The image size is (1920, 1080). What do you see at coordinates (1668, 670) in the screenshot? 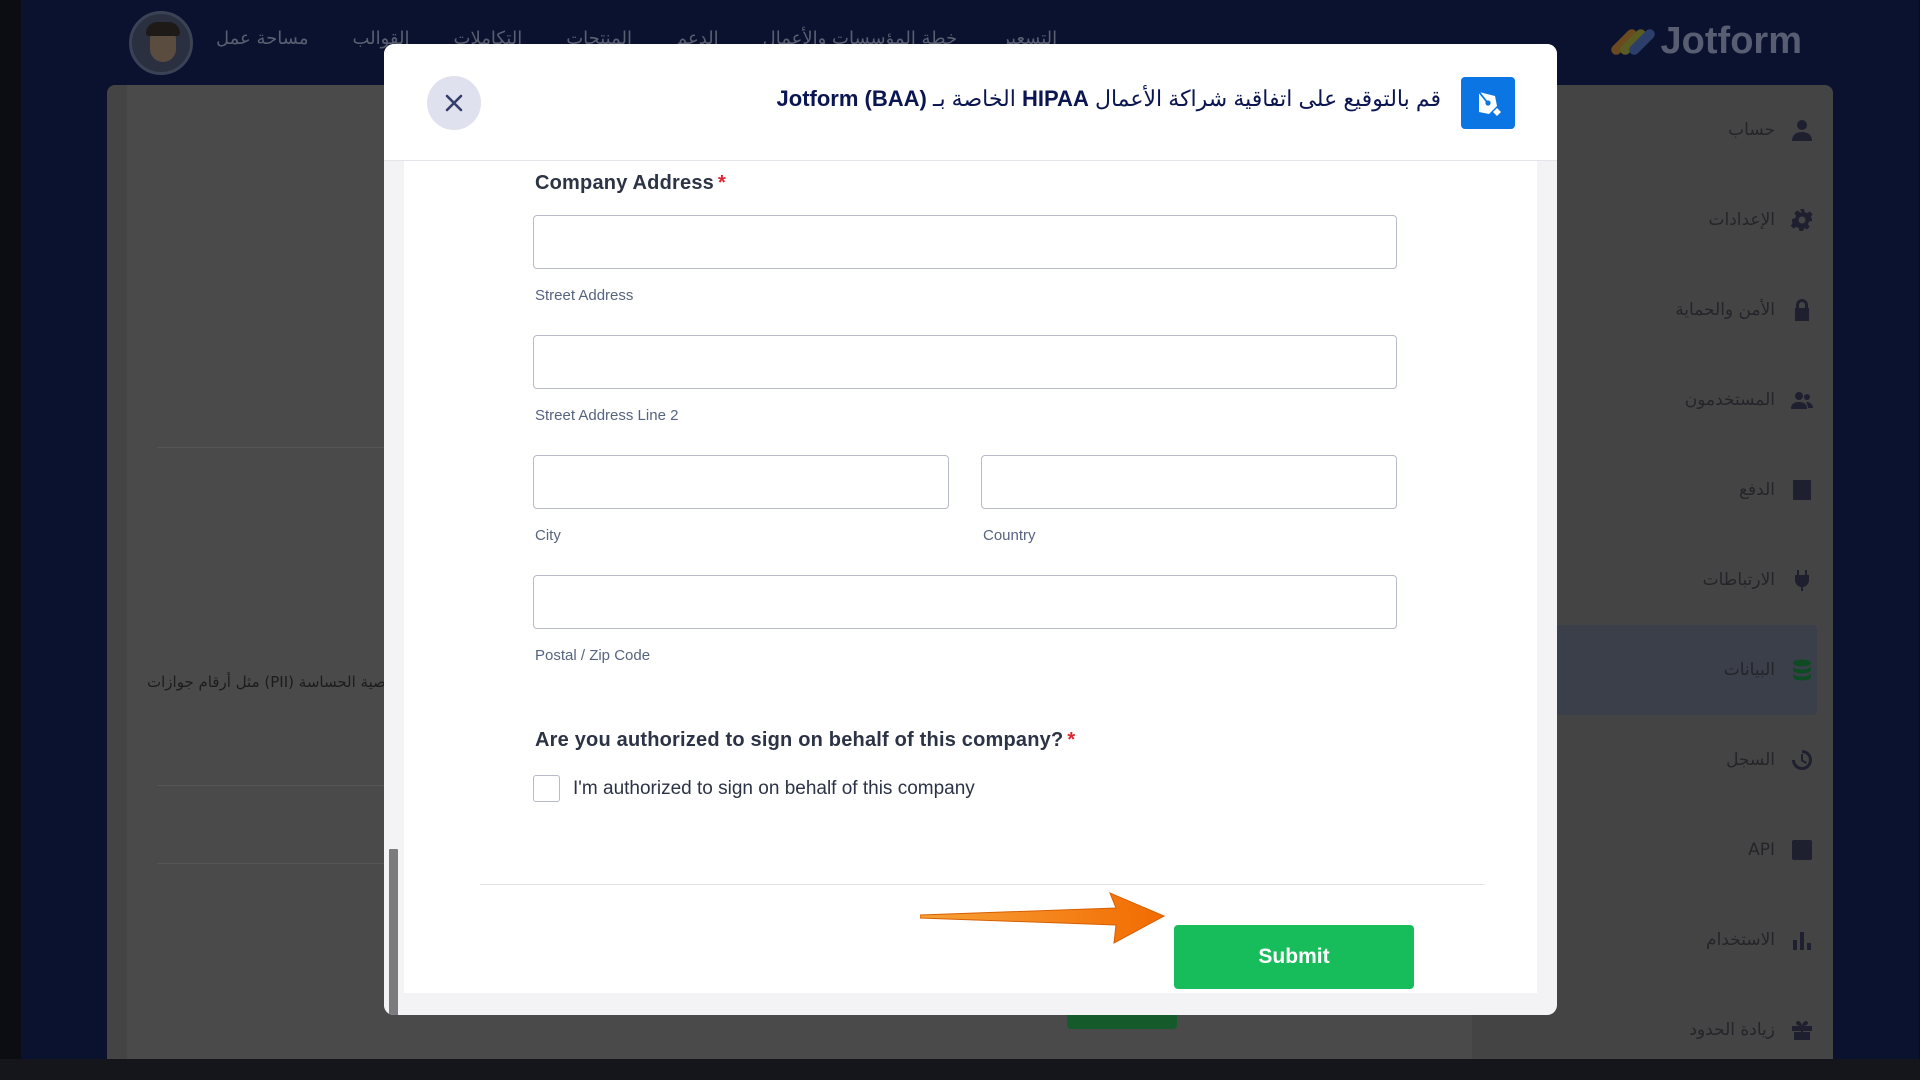
I see `sidebar-item-data: البيانات` at bounding box center [1668, 670].